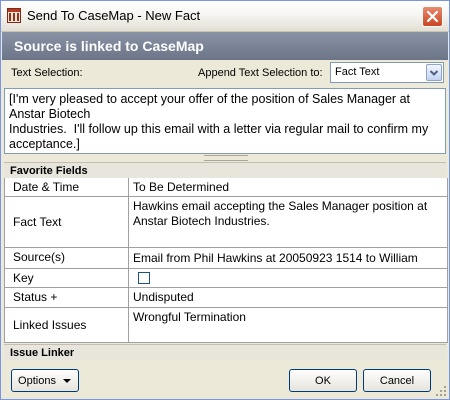 Image resolution: width=450 pixels, height=400 pixels. What do you see at coordinates (441, 391) in the screenshot?
I see `resize-grip-icon` at bounding box center [441, 391].